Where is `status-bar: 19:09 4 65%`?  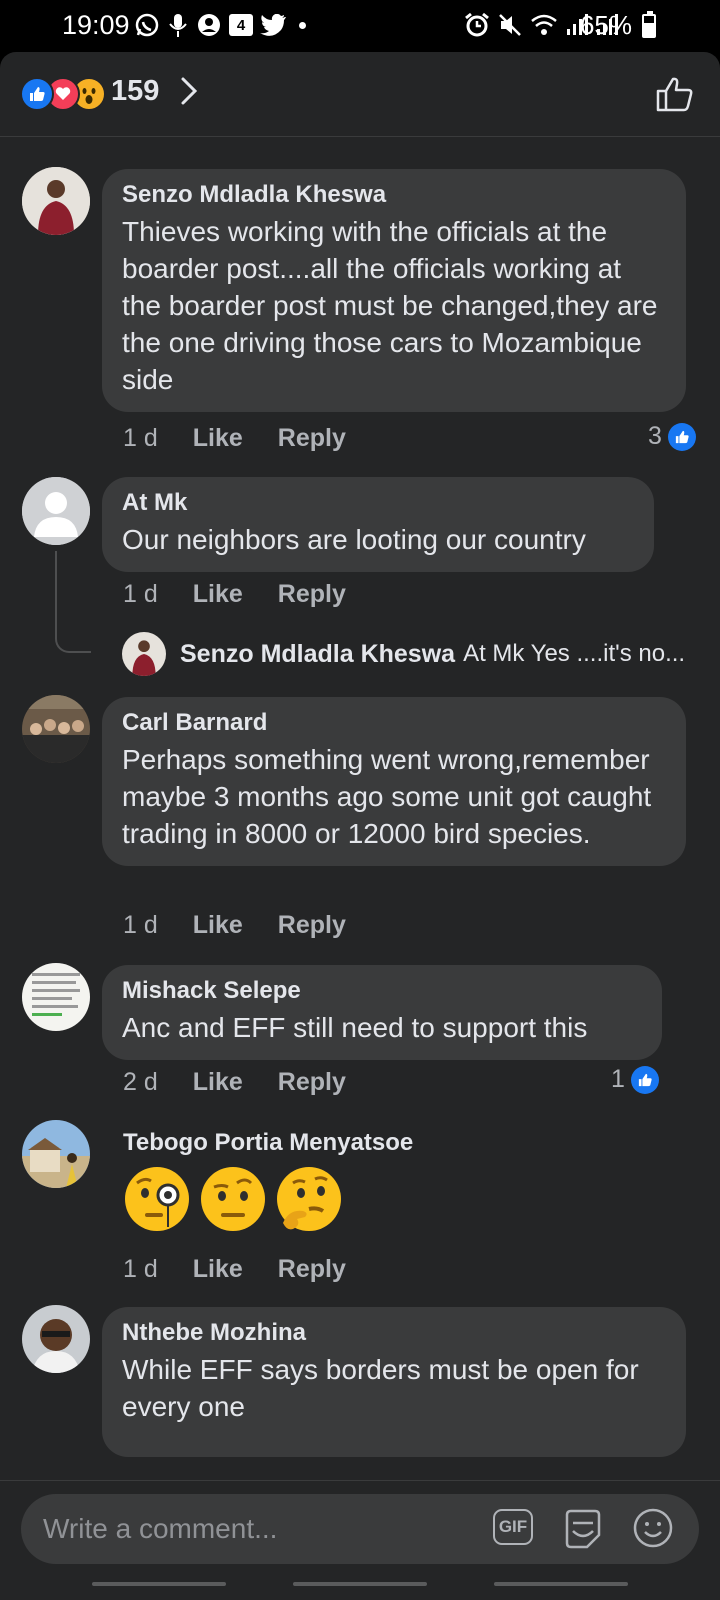
status-bar: 19:09 4 65% is located at coordinates (360, 26).